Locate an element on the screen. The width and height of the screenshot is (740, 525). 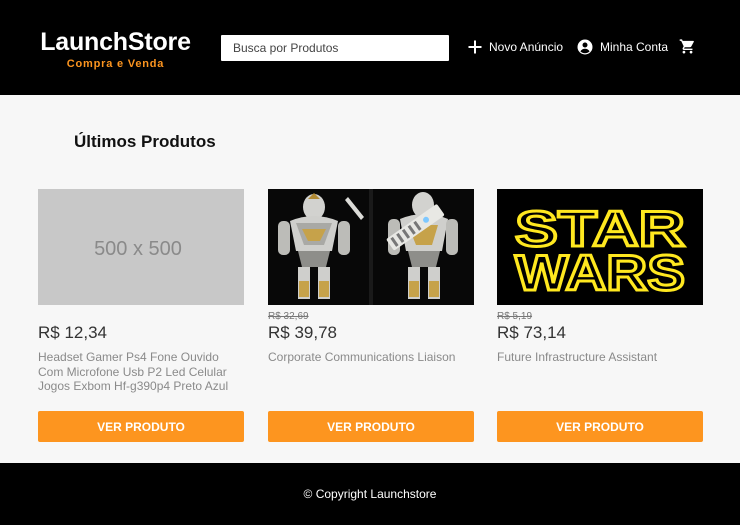
logo: LaunchStore Compra e Venda is located at coordinates (115, 49).